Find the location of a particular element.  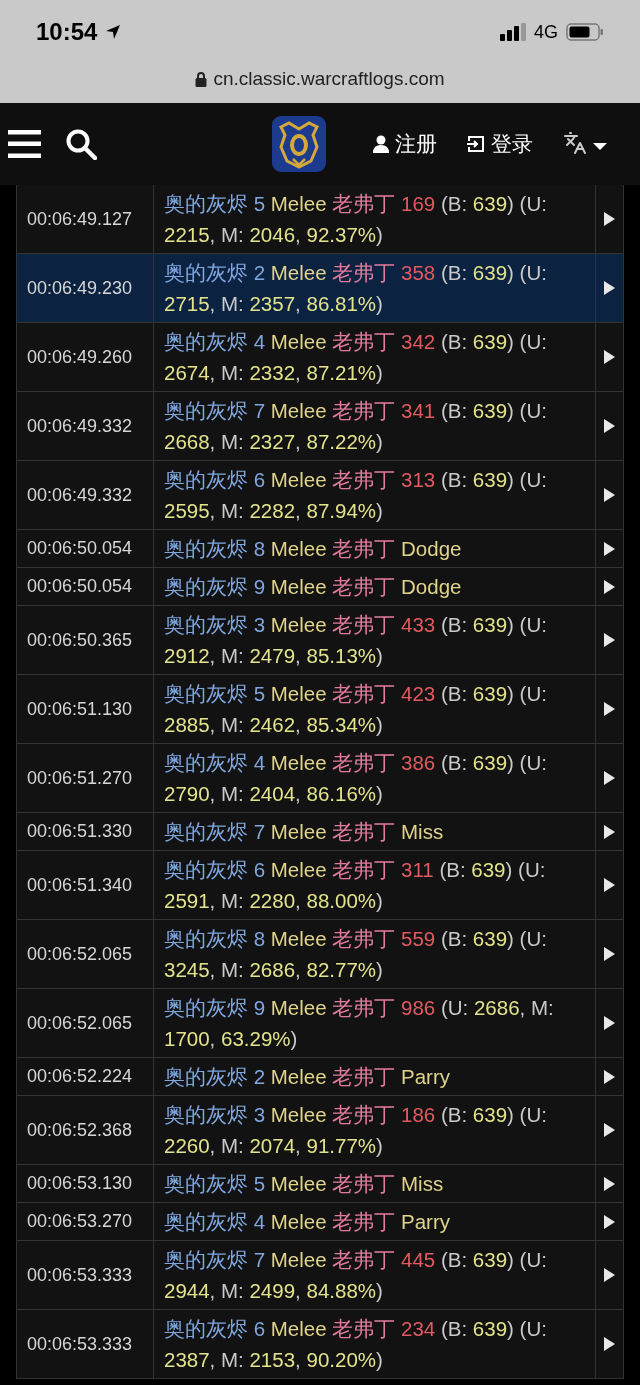

event-row: 00:06:50.365 奥的灰烬 3 Melee 老弗丁 433 (B: 639) (U: 2912, M: 2479, 85.13%) is located at coordinates (320, 640).